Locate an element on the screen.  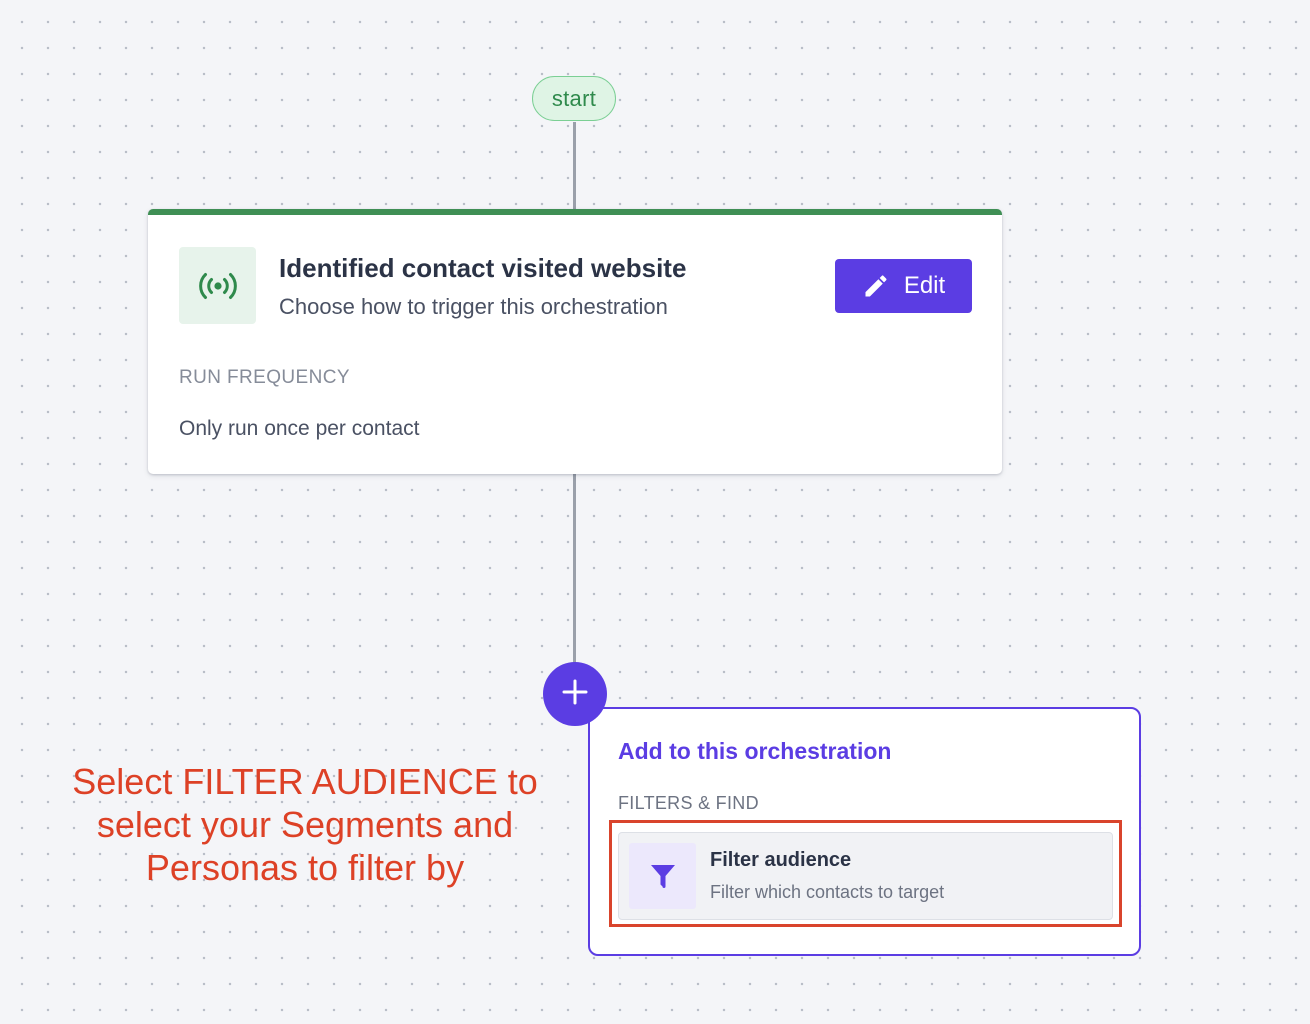
run-frequency-value: Only run once per contact is located at coordinates (299, 428).